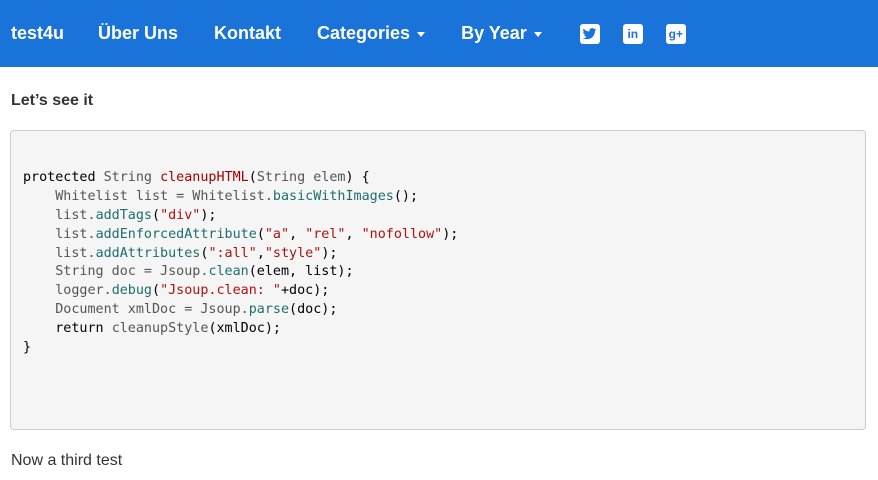  What do you see at coordinates (131, 291) in the screenshot?
I see `code-token: debug` at bounding box center [131, 291].